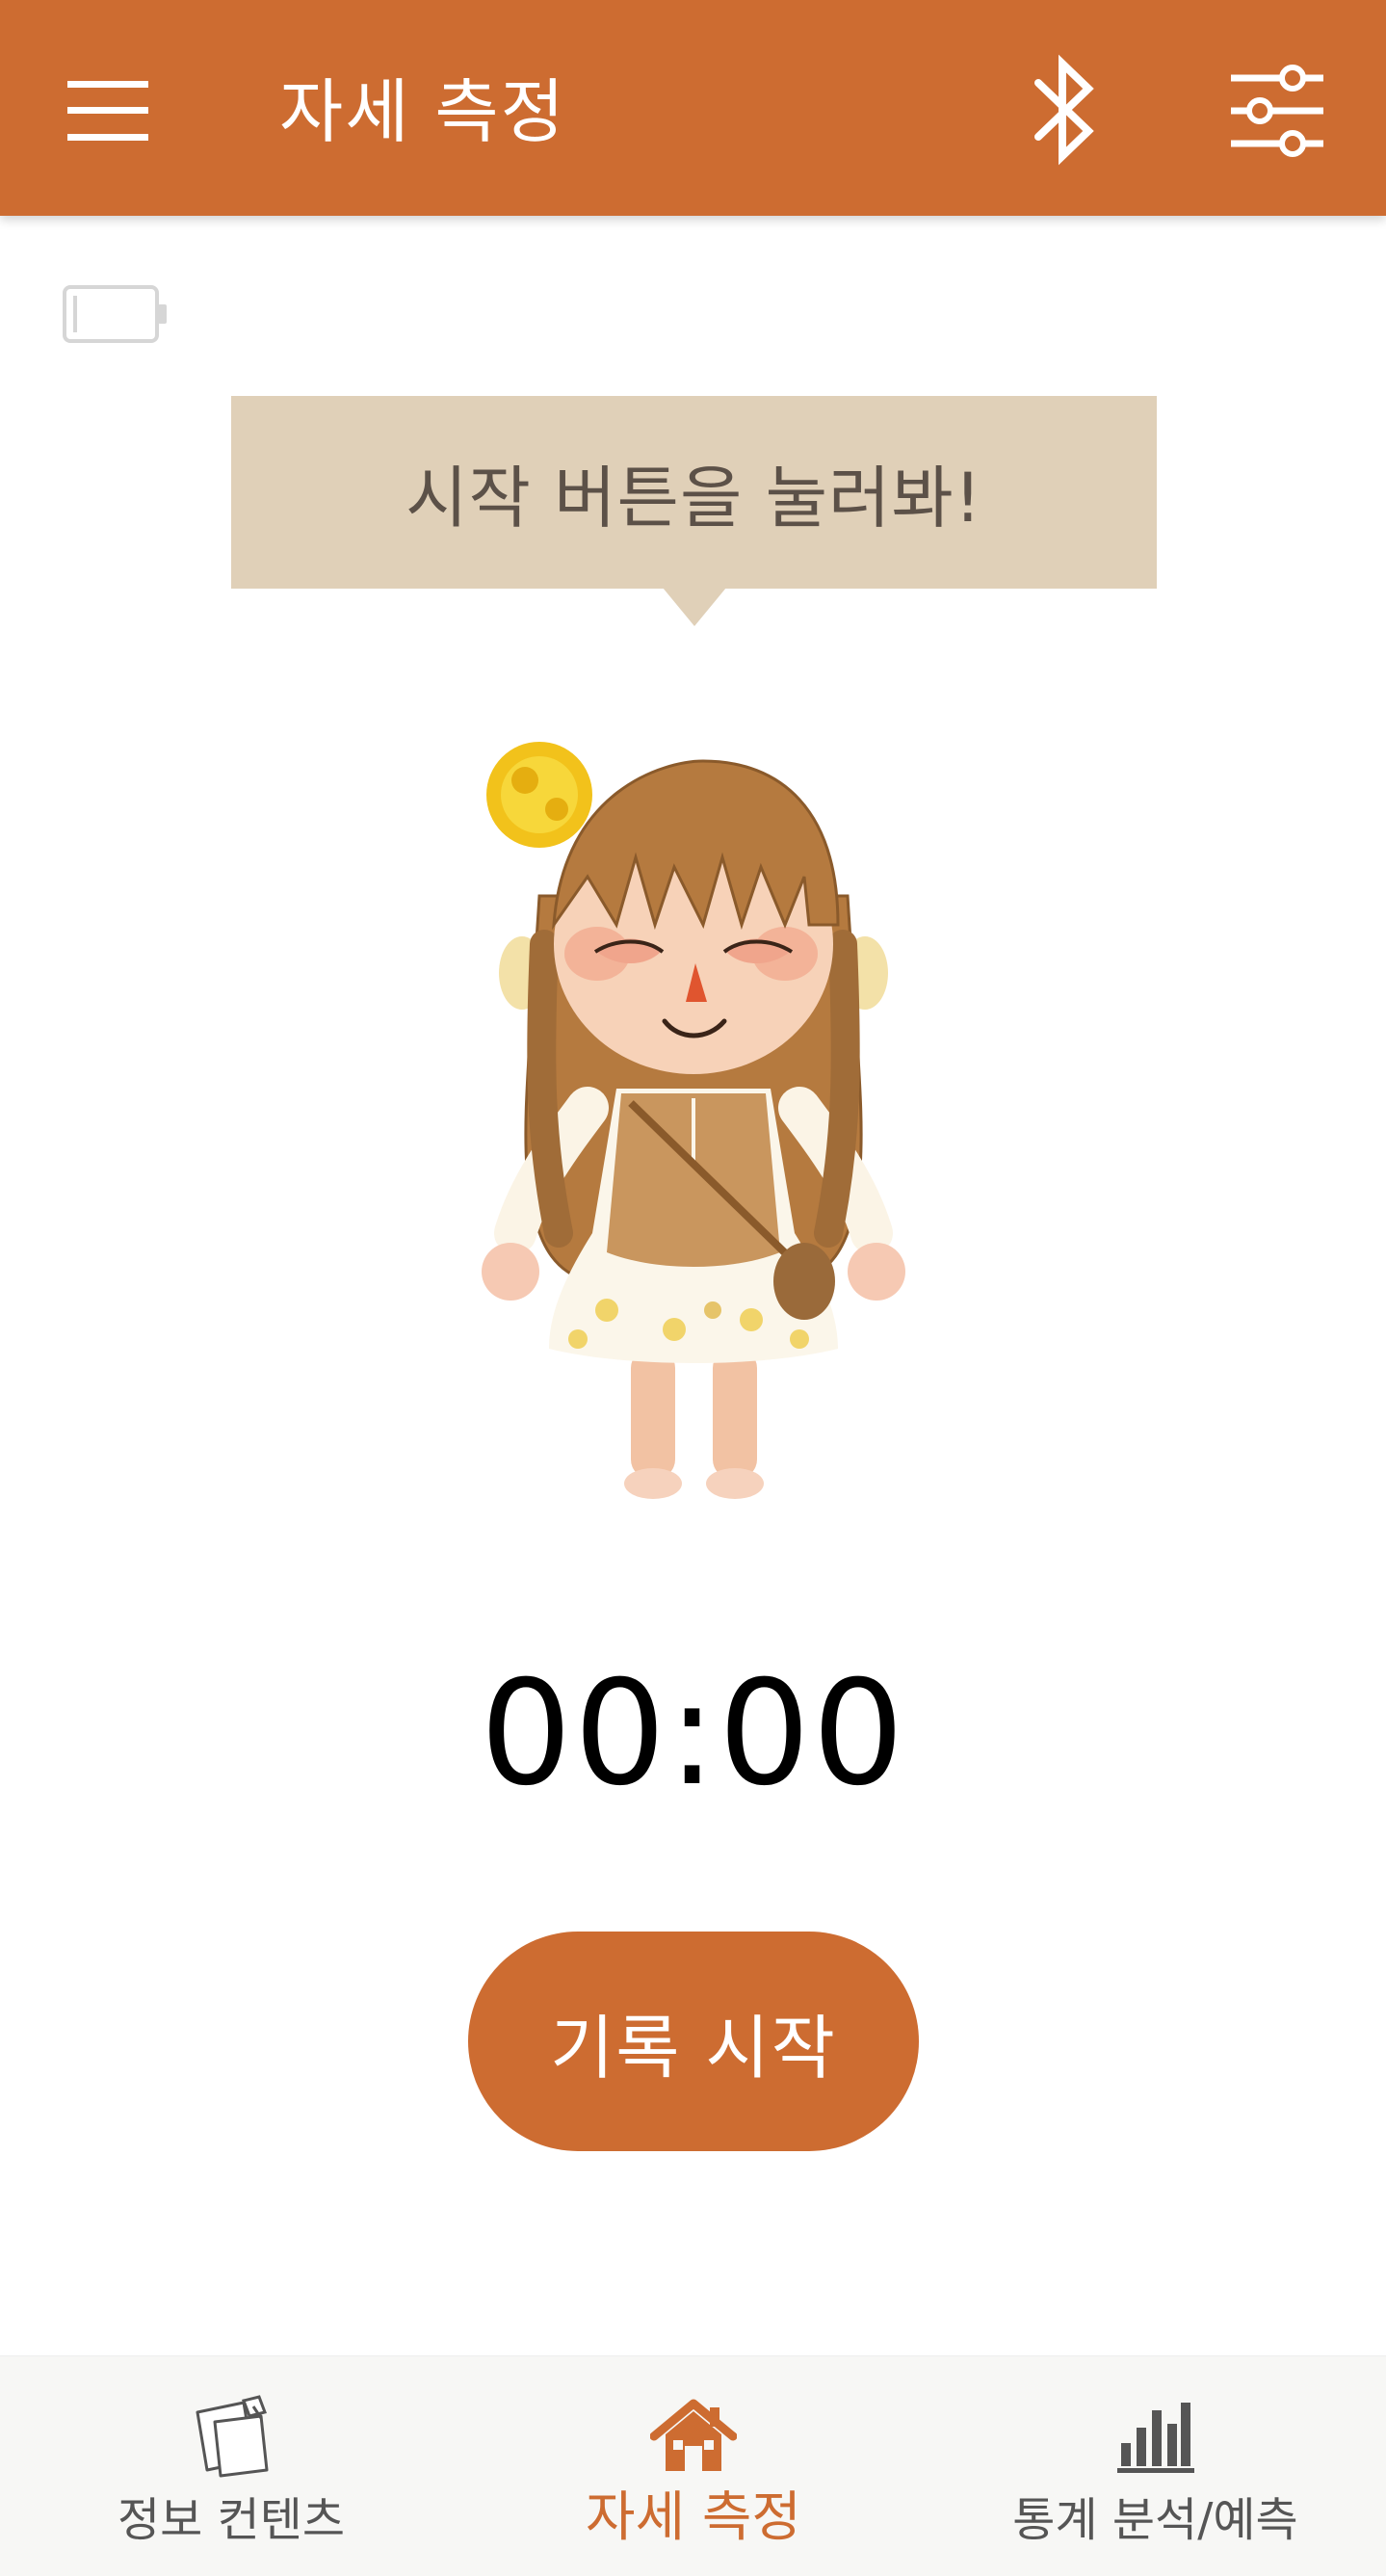 The width and height of the screenshot is (1386, 2576). I want to click on hamburger-menu-icon, so click(107, 111).